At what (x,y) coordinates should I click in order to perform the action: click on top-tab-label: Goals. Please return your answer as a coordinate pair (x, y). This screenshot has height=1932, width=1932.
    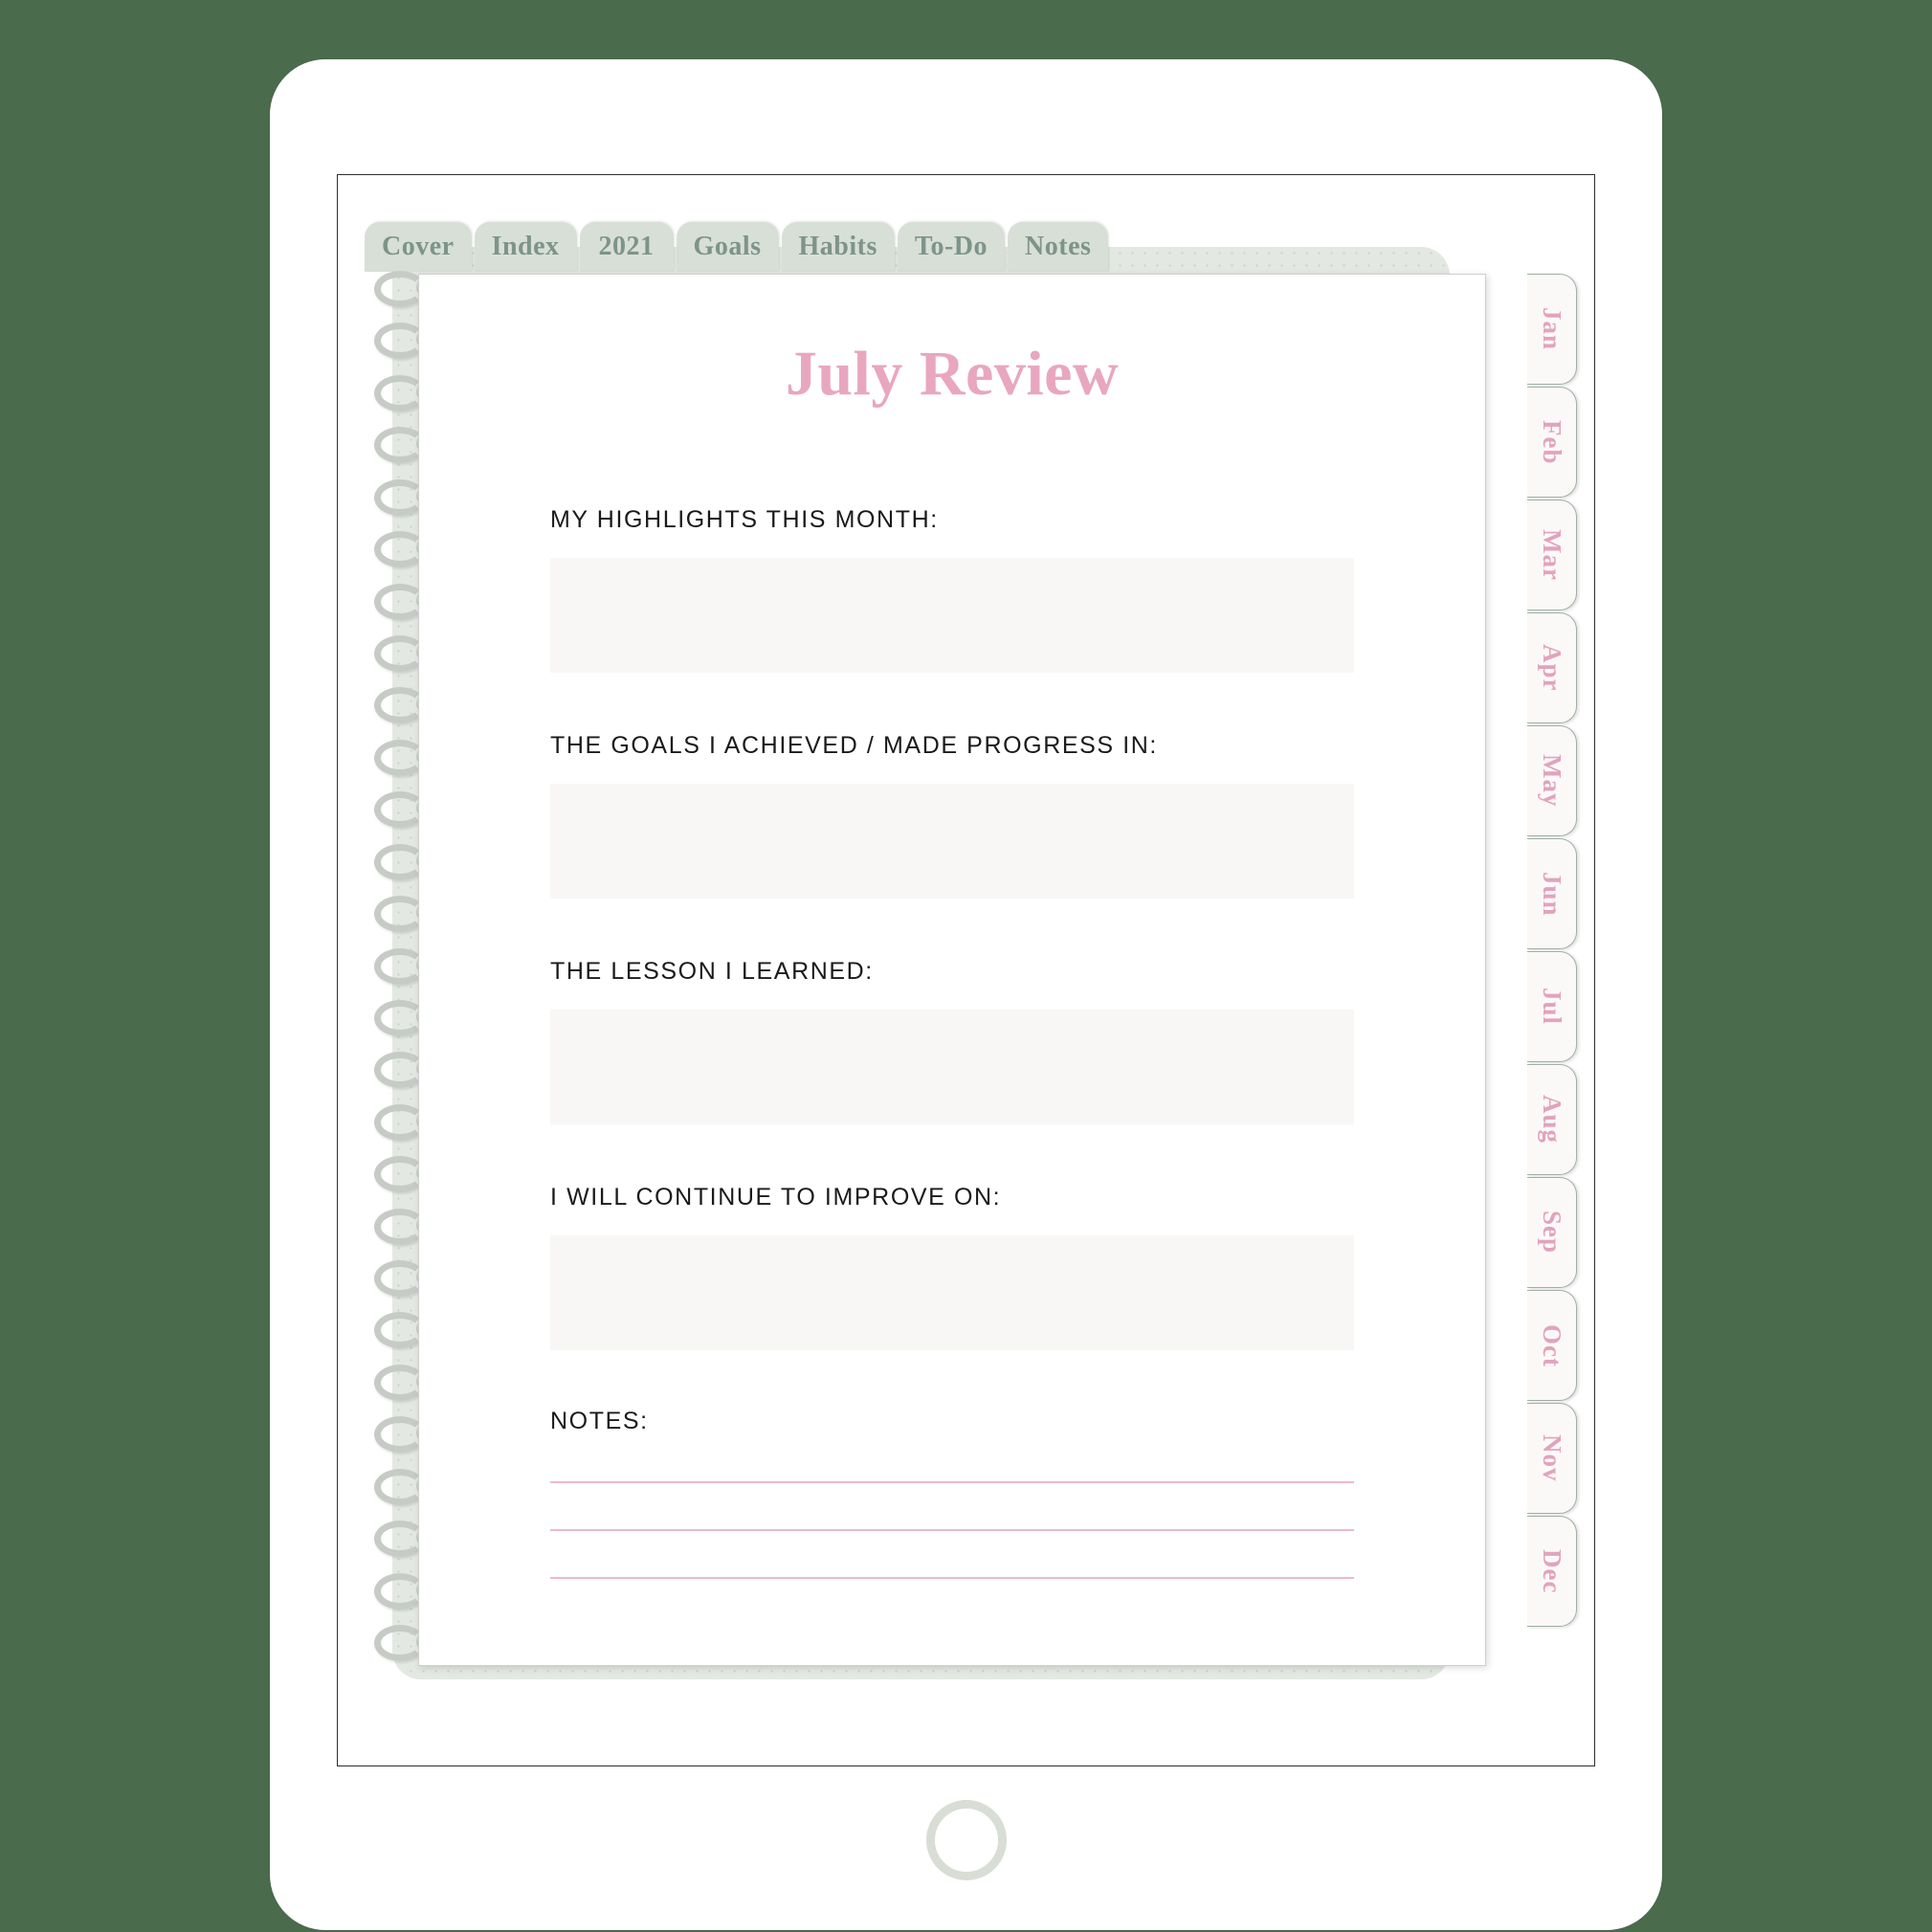
    Looking at the image, I should click on (727, 246).